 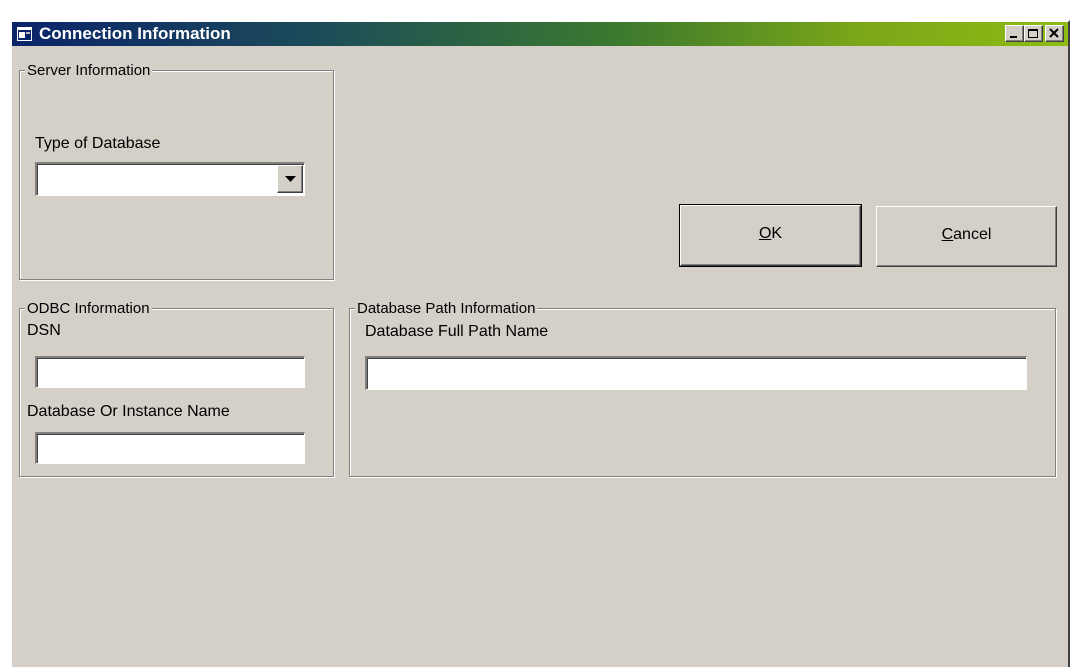 What do you see at coordinates (98, 143) in the screenshot?
I see `type-of-database-label: Type of Database` at bounding box center [98, 143].